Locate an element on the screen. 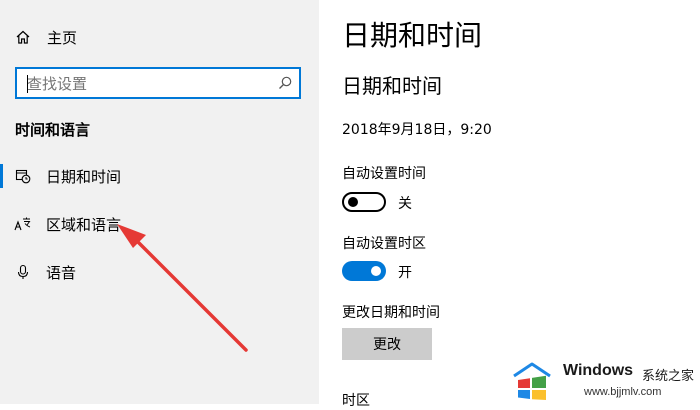  page-title: 日期和时间 is located at coordinates (412, 35).